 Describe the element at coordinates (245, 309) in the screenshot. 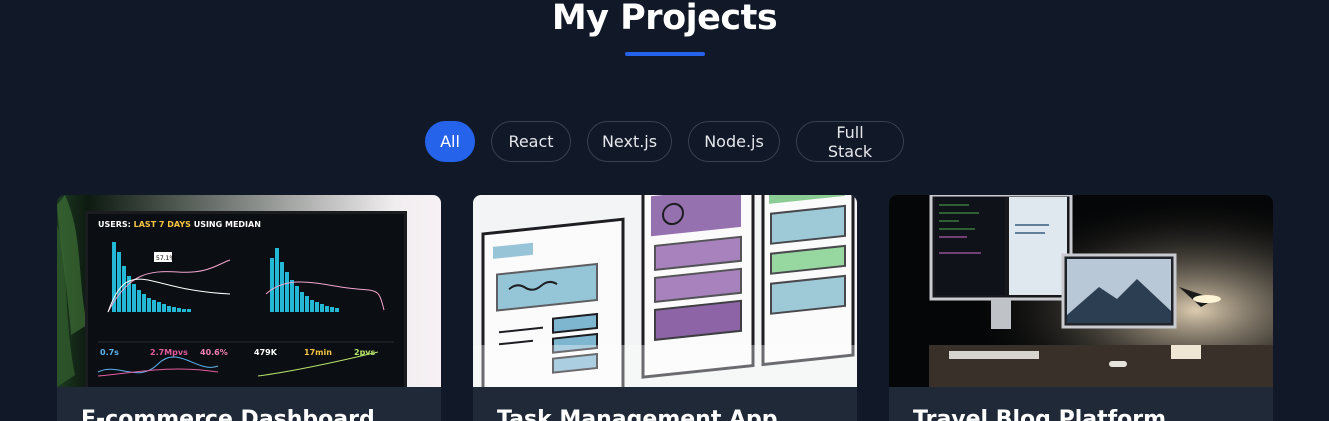

I see `dashboard-charts: 57.1%` at that location.